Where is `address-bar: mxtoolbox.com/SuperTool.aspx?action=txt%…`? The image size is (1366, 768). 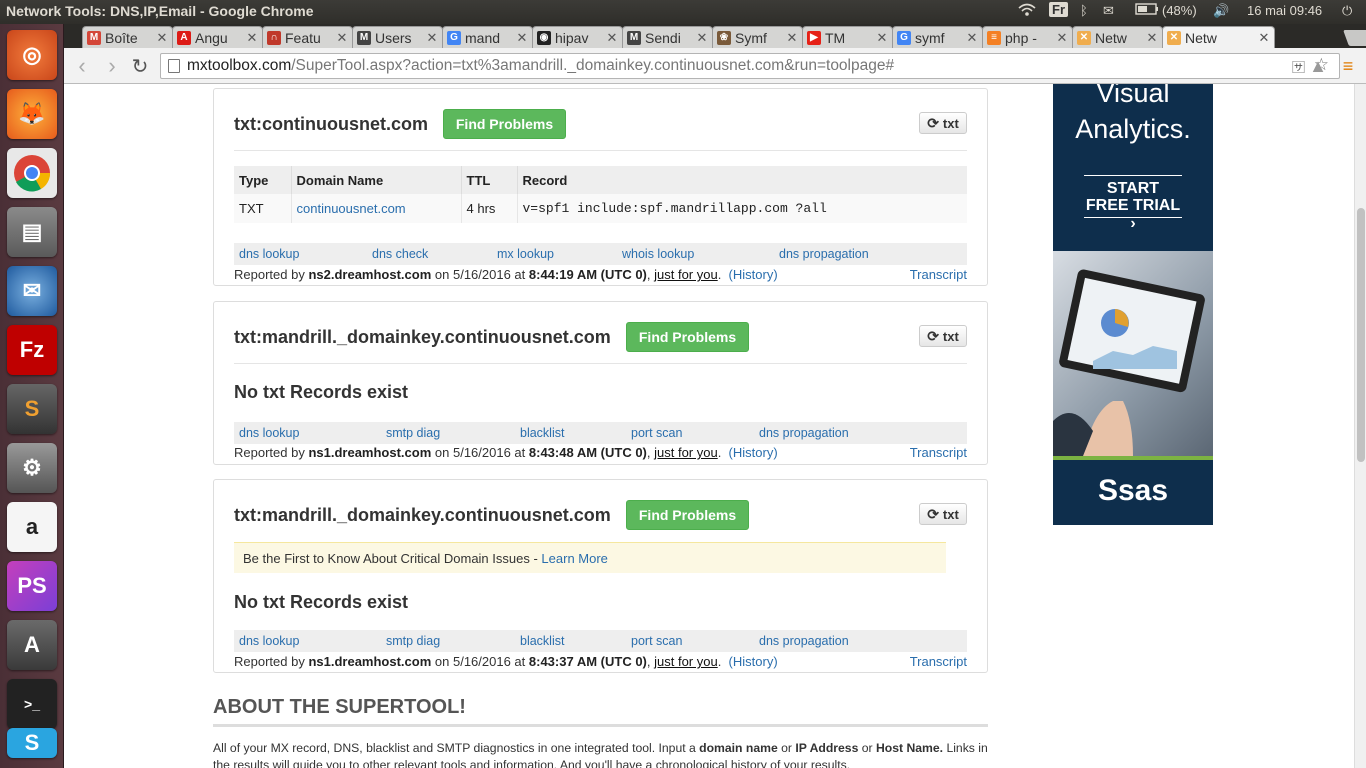 address-bar: mxtoolbox.com/SuperTool.aspx?action=txt%… is located at coordinates (750, 66).